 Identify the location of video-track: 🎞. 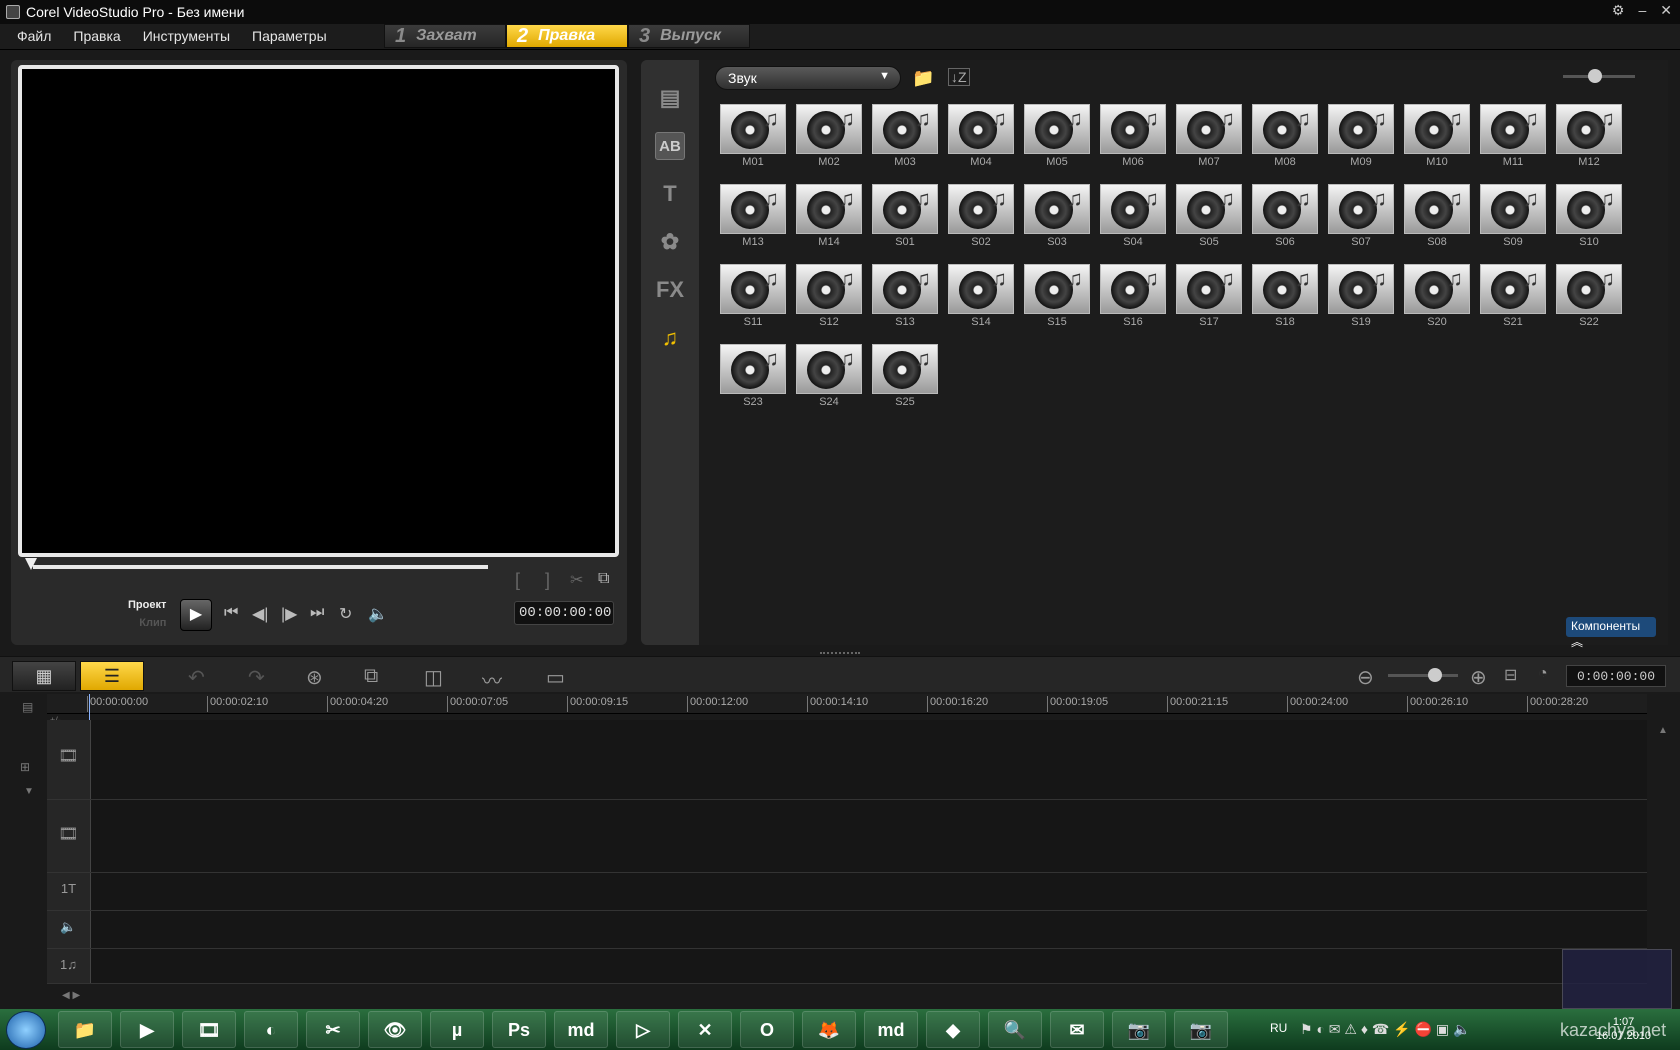
(847, 760).